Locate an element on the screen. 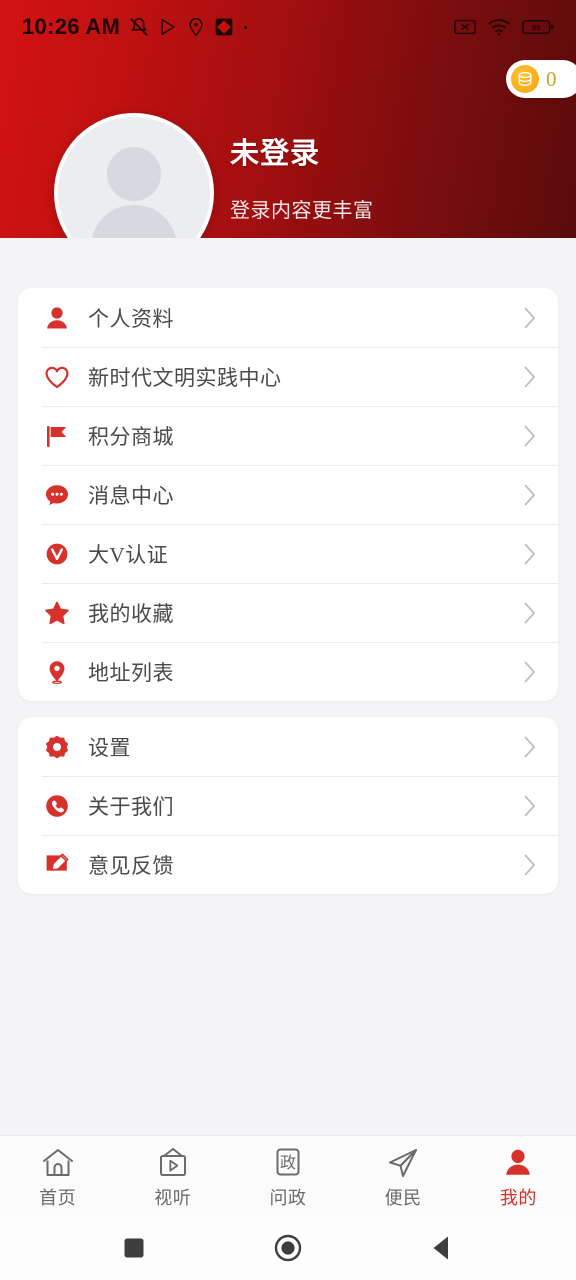 The width and height of the screenshot is (576, 1280). tv-play-icon is located at coordinates (173, 1163).